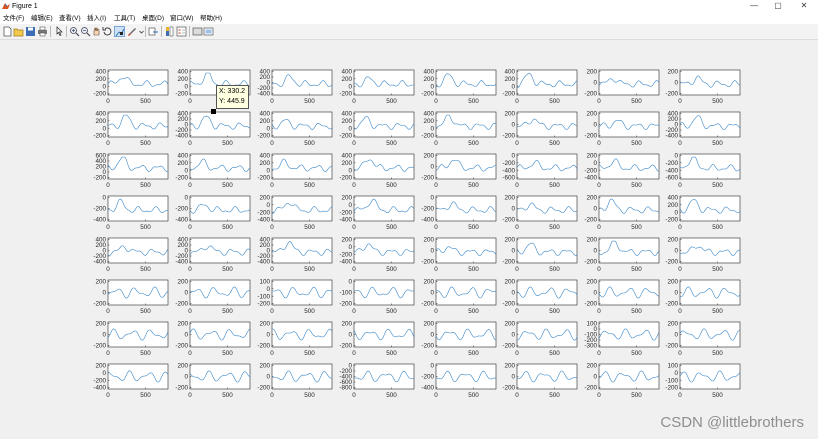  Describe the element at coordinates (232, 97) in the screenshot. I see `datatip: X: 330.2 Y: 445.9` at that location.